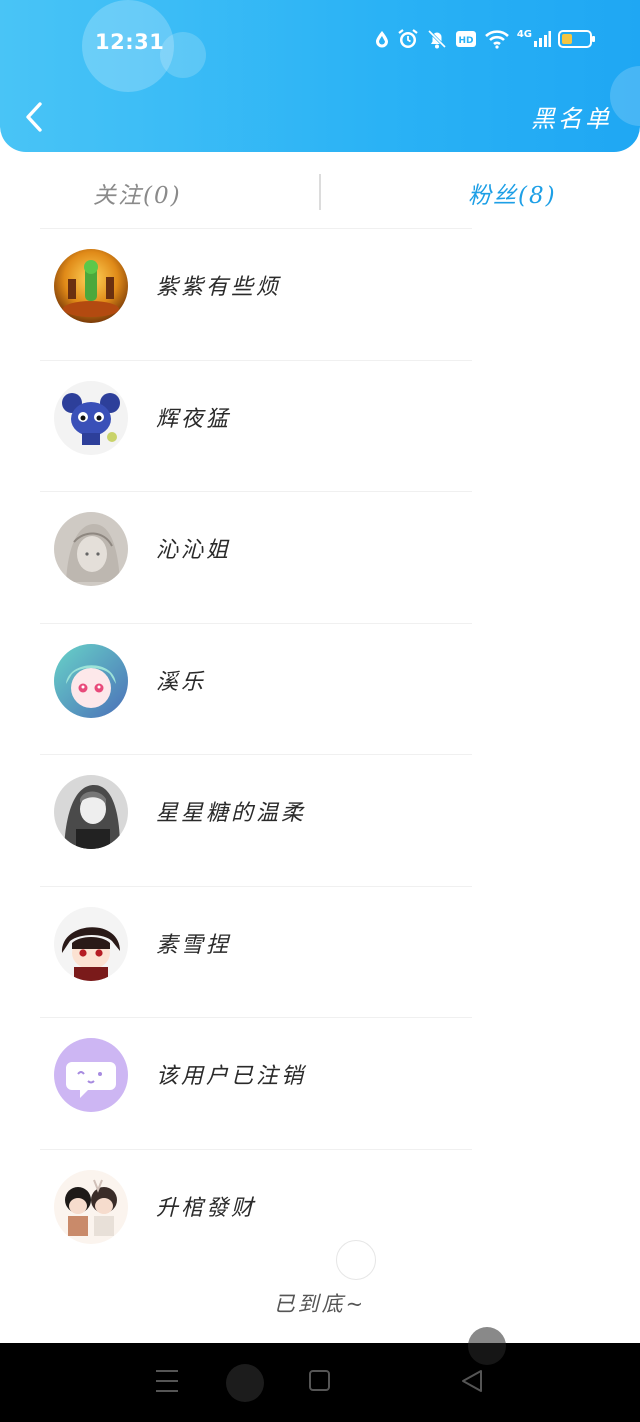 This screenshot has width=640, height=1422. I want to click on list-item: 升棺發财, so click(320, 1214).